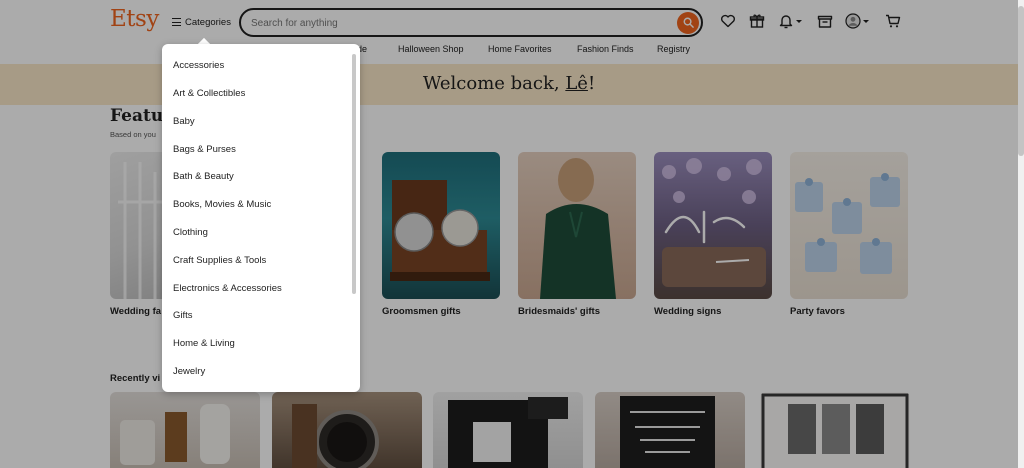  What do you see at coordinates (222, 204) in the screenshot?
I see `category-item-books-movies-music: Books, Movies & Music` at bounding box center [222, 204].